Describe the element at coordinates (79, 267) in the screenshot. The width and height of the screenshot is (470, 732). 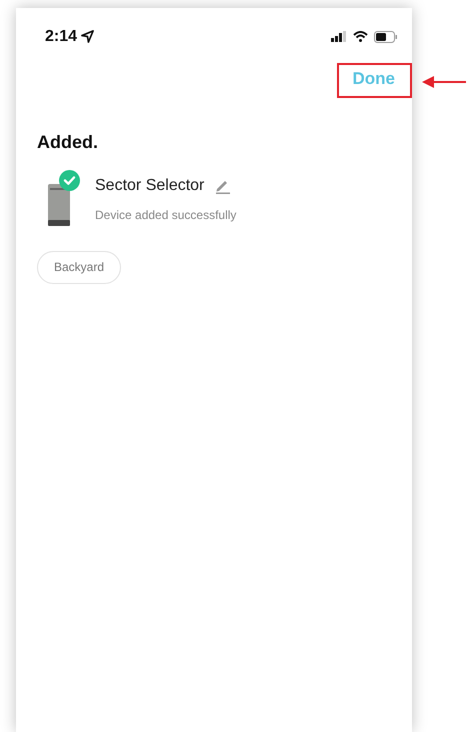
I see `room-tag: Backyard` at that location.